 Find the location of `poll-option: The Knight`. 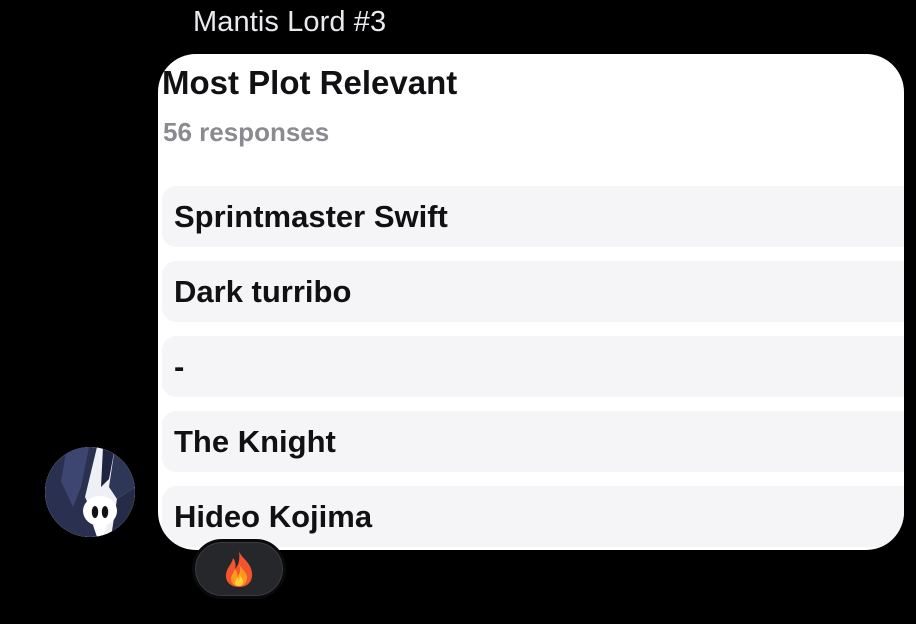

poll-option: The Knight is located at coordinates (533, 441).